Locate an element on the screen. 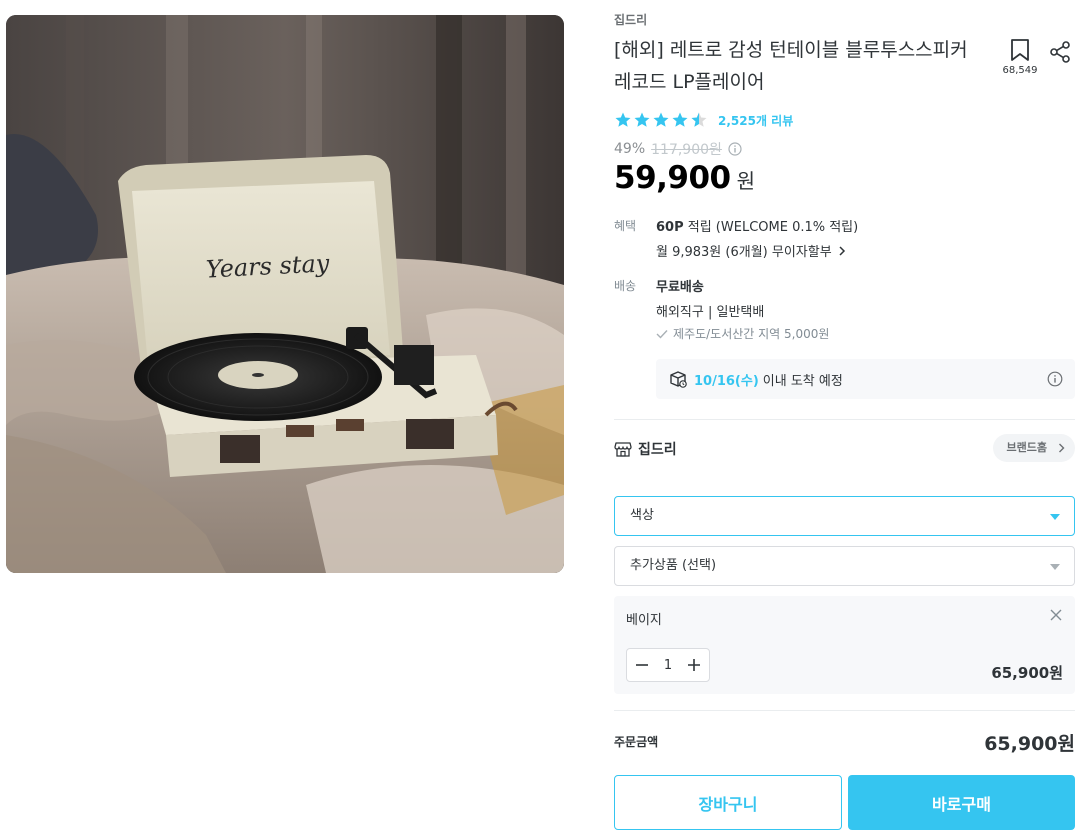 The height and width of the screenshot is (838, 1083). bookmark-icon is located at coordinates (1020, 50).